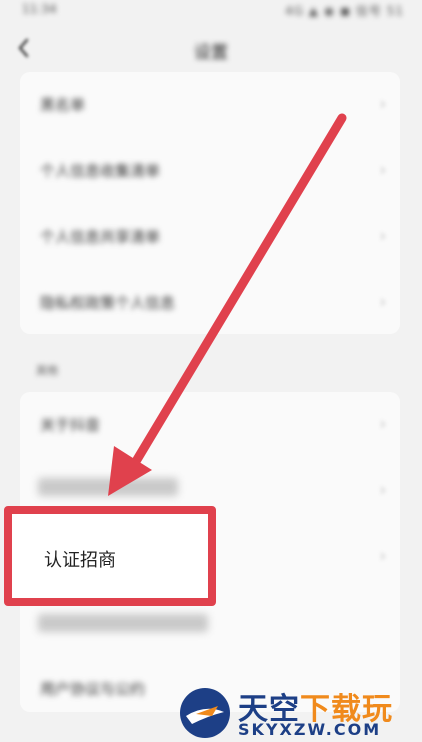 This screenshot has height=742, width=422. Describe the element at coordinates (211, 53) in the screenshot. I see `page-title: 设置` at that location.